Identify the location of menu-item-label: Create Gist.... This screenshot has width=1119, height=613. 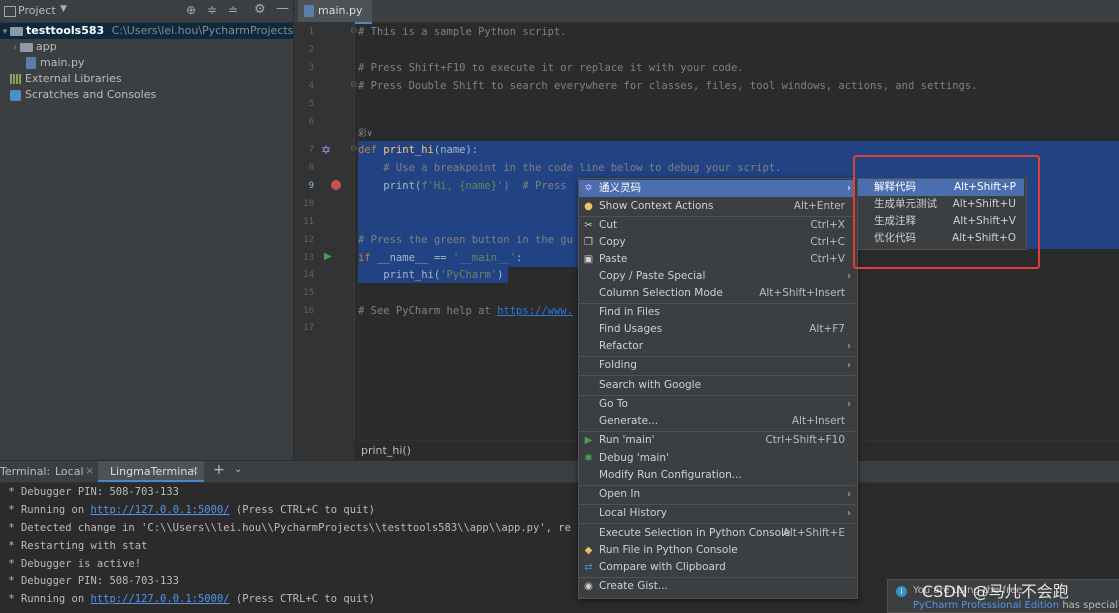
(633, 586).